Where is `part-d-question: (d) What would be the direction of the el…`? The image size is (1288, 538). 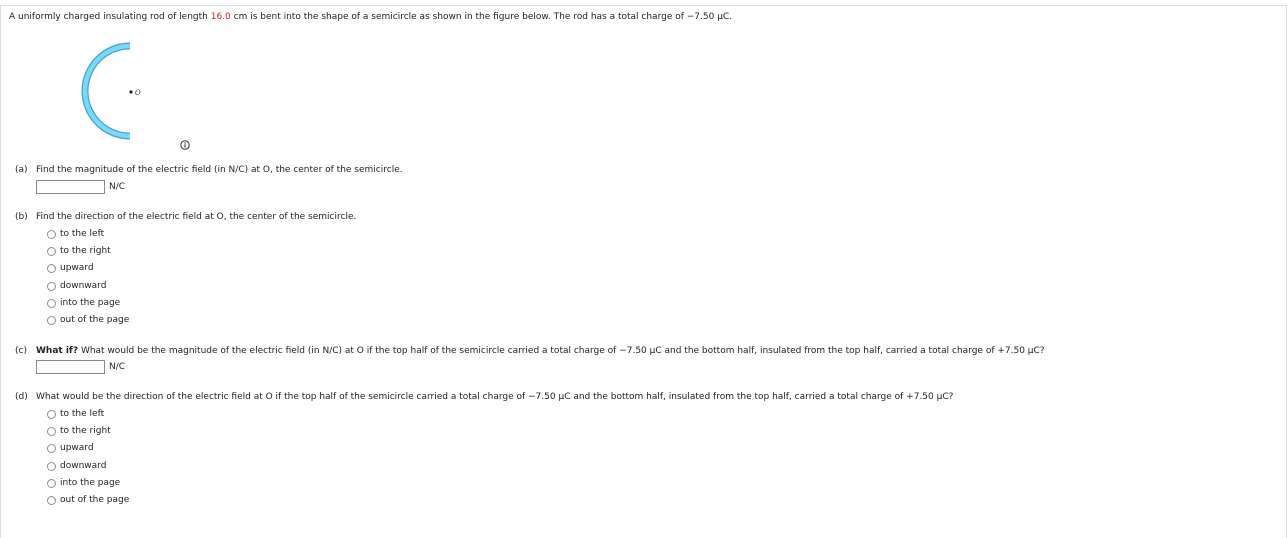 part-d-question: (d) What would be the direction of the el… is located at coordinates (484, 397).